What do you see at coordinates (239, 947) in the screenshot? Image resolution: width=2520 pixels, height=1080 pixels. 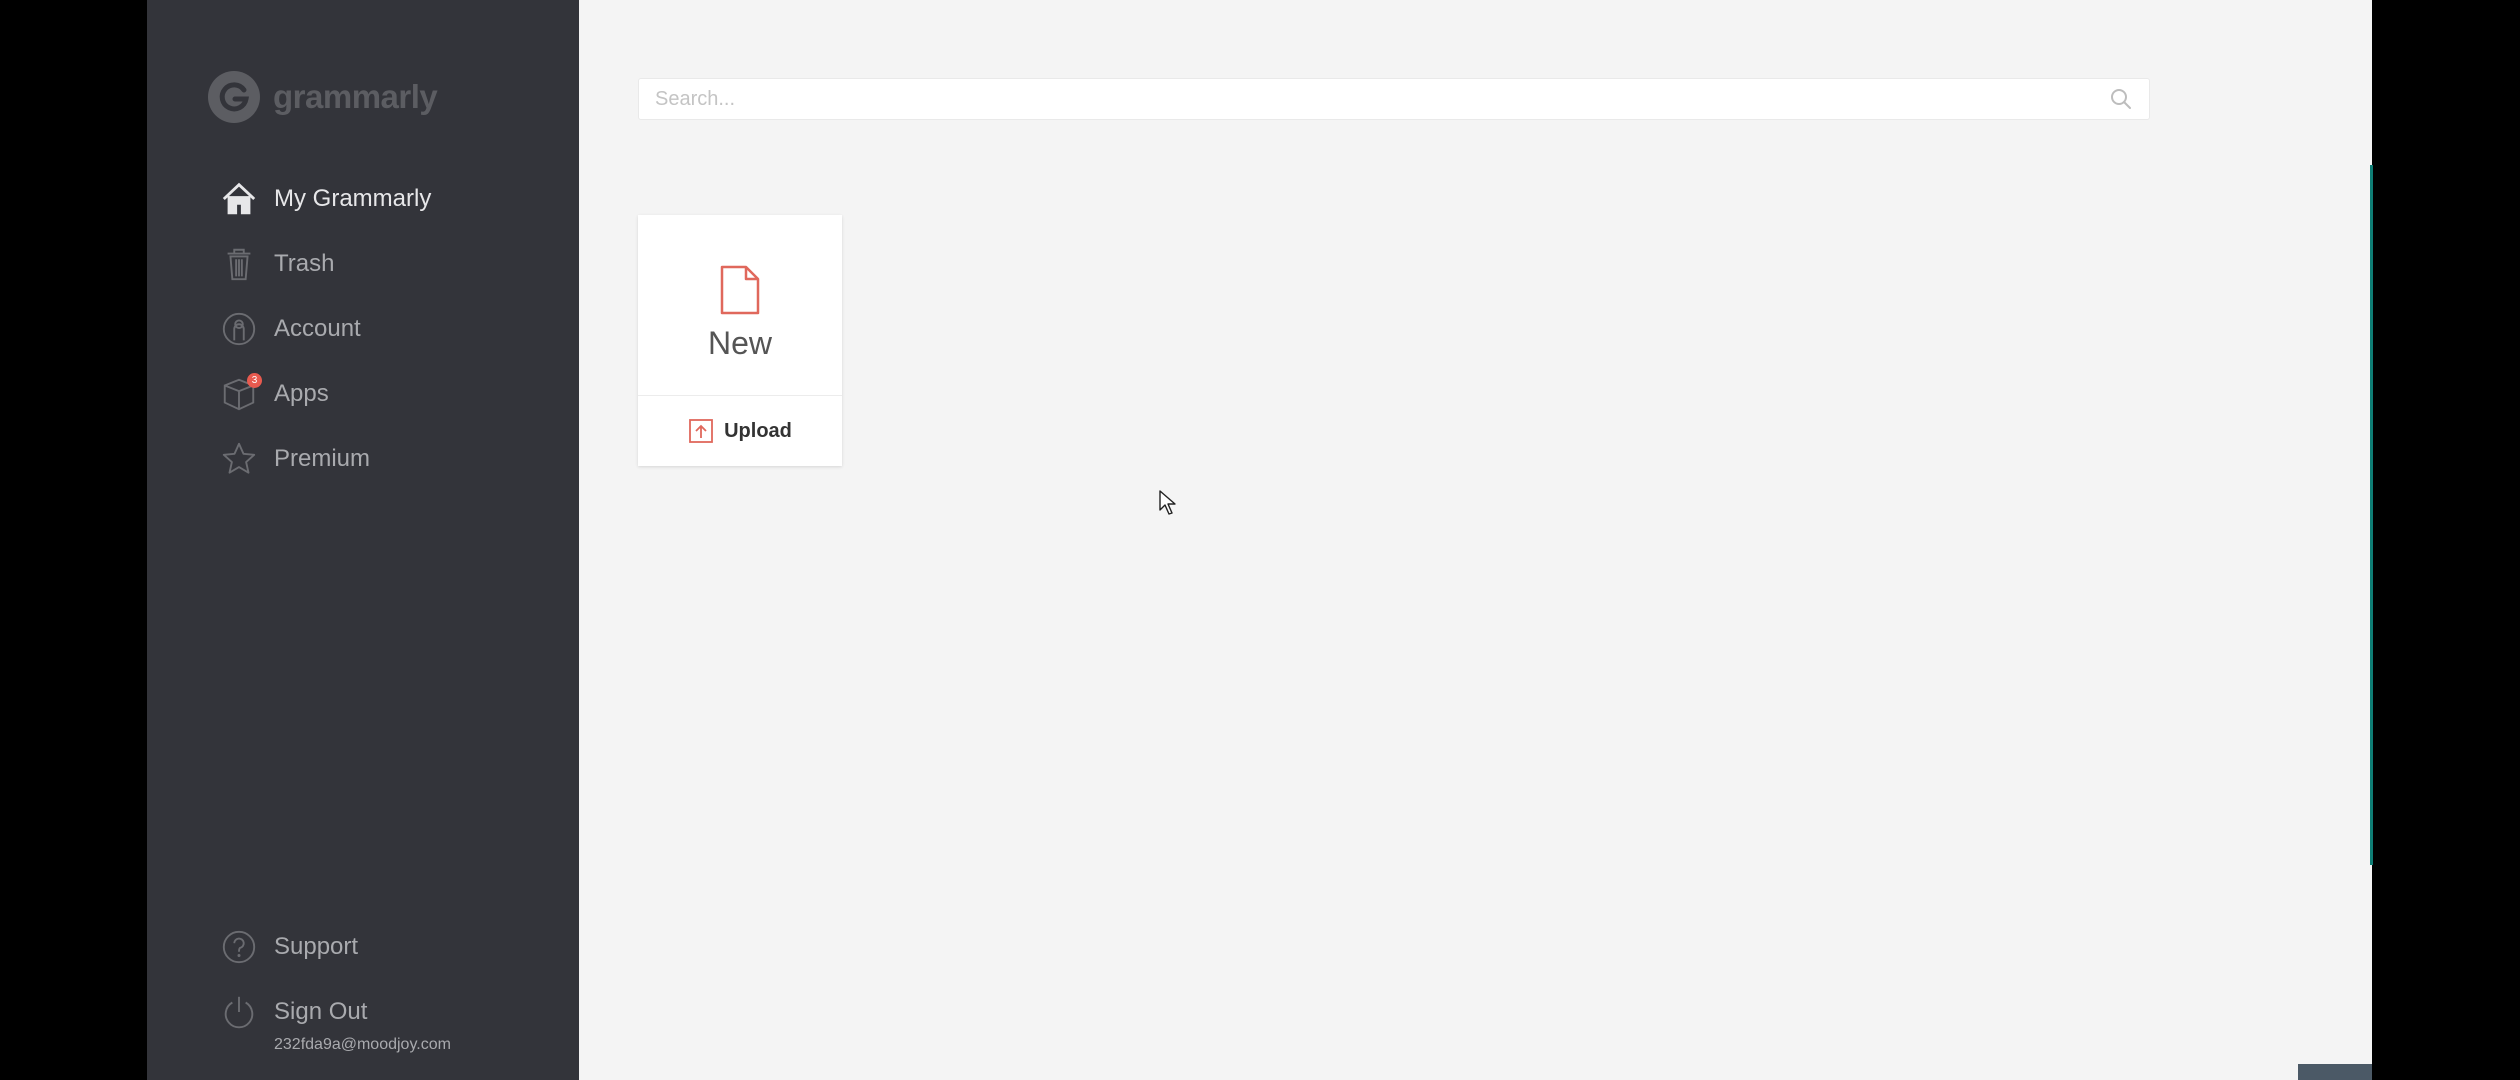 I see `question-icon` at bounding box center [239, 947].